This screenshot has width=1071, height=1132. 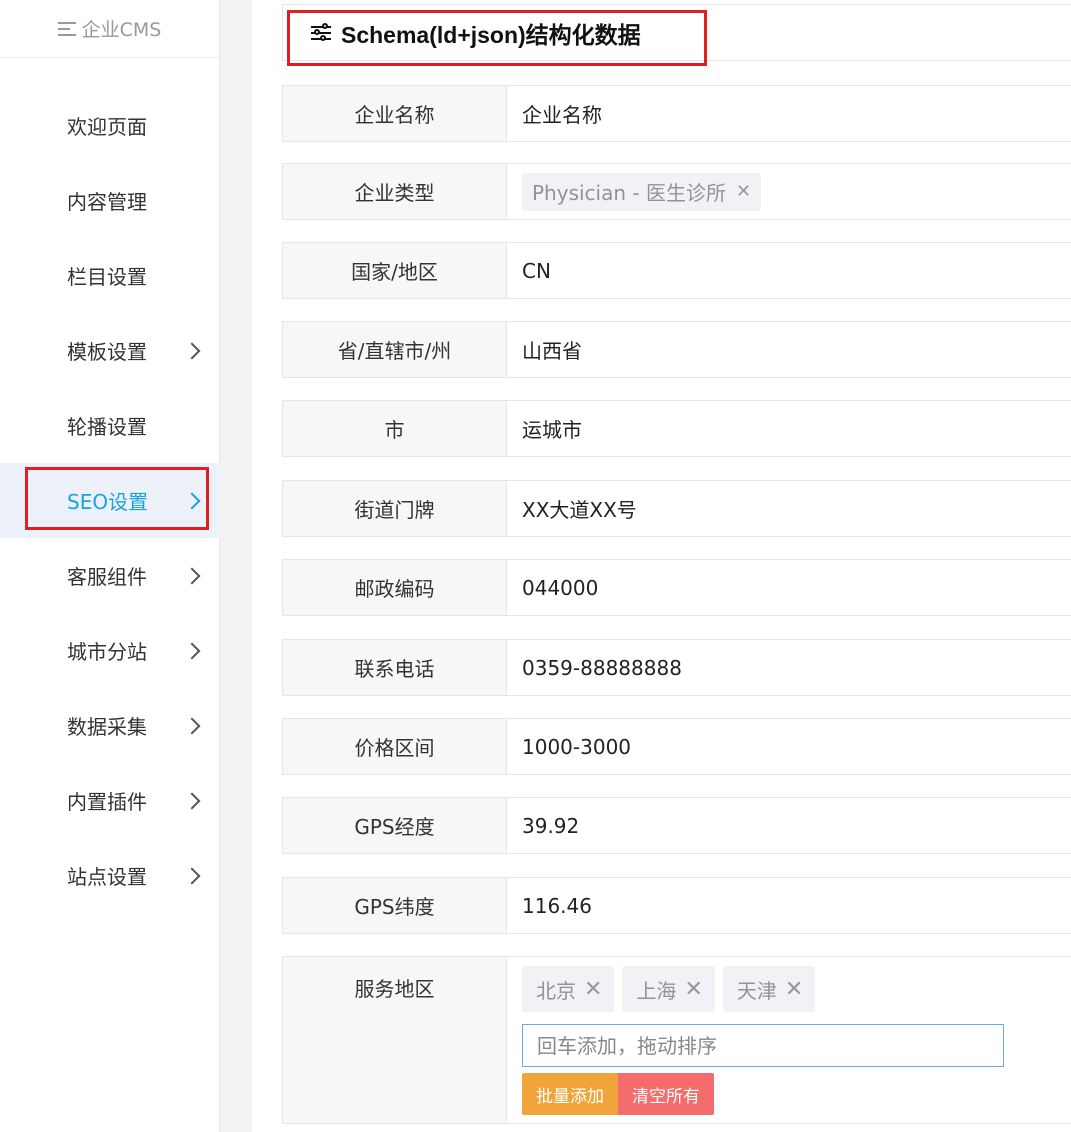 What do you see at coordinates (107, 427) in the screenshot?
I see `sidebar-item-label: 轮播设置` at bounding box center [107, 427].